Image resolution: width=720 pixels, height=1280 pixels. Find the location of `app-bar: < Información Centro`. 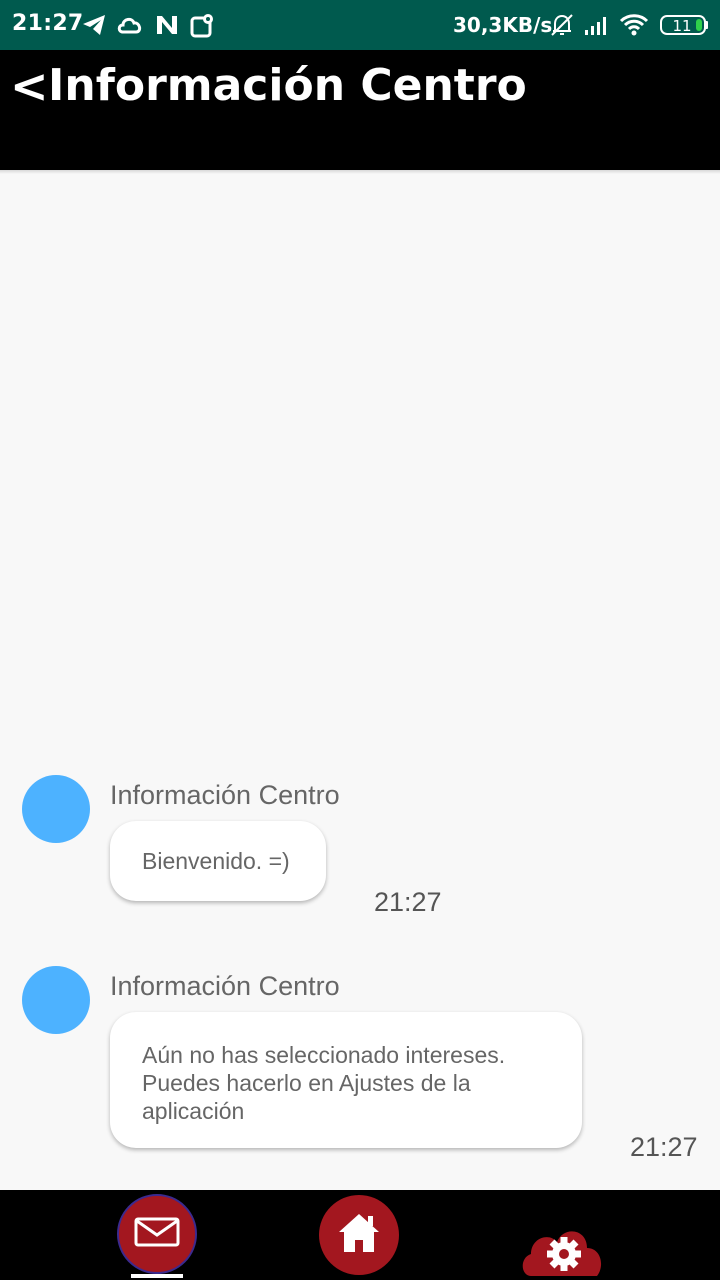

app-bar: < Información Centro is located at coordinates (360, 110).